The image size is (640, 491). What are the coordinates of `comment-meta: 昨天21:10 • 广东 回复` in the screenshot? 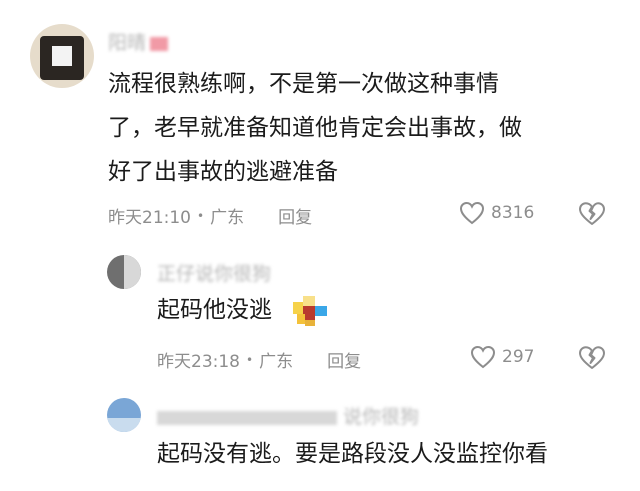 It's located at (210, 215).